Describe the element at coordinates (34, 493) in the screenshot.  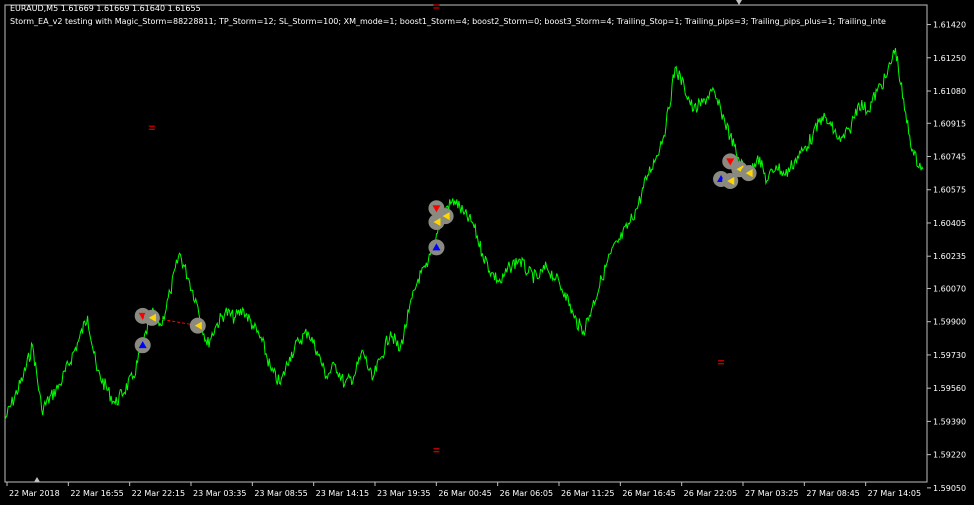
I see `x-tick-label: 22 Mar 2018` at that location.